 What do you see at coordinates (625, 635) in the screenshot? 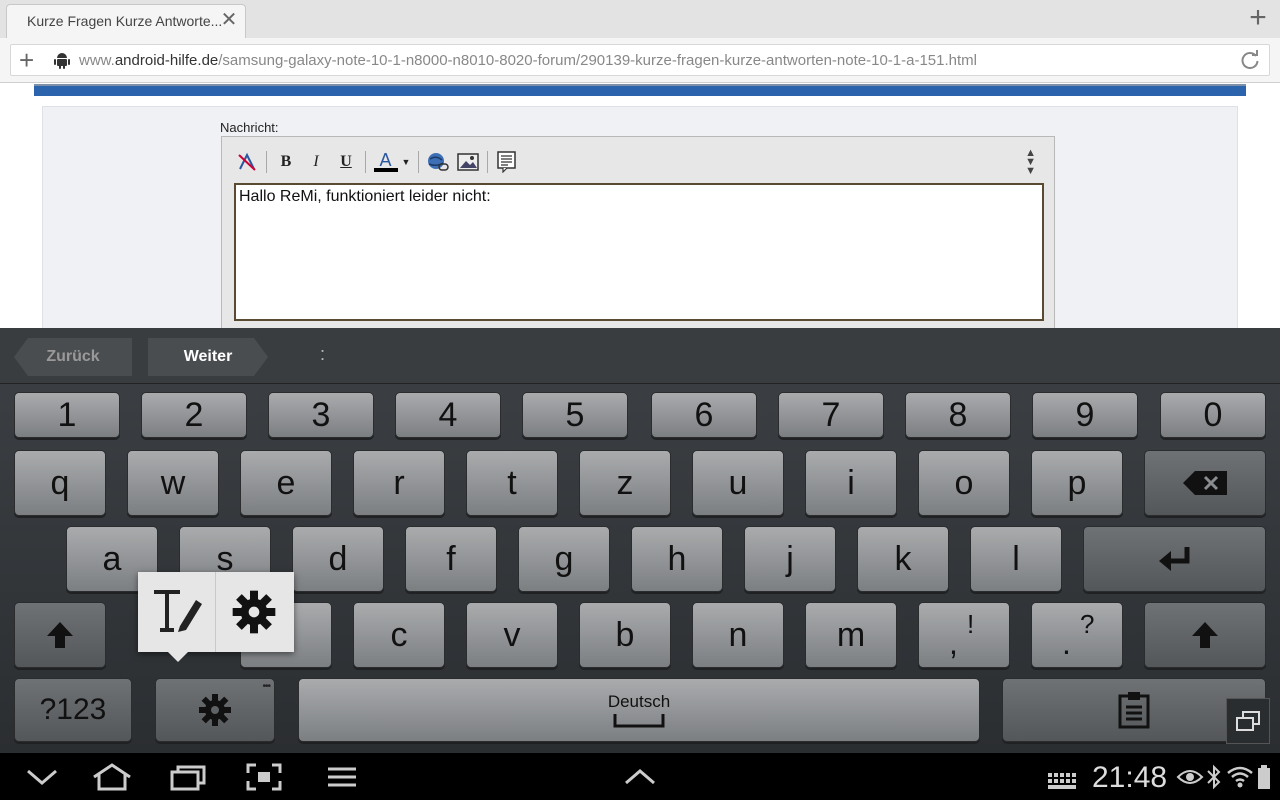
I see `key-b: b` at bounding box center [625, 635].